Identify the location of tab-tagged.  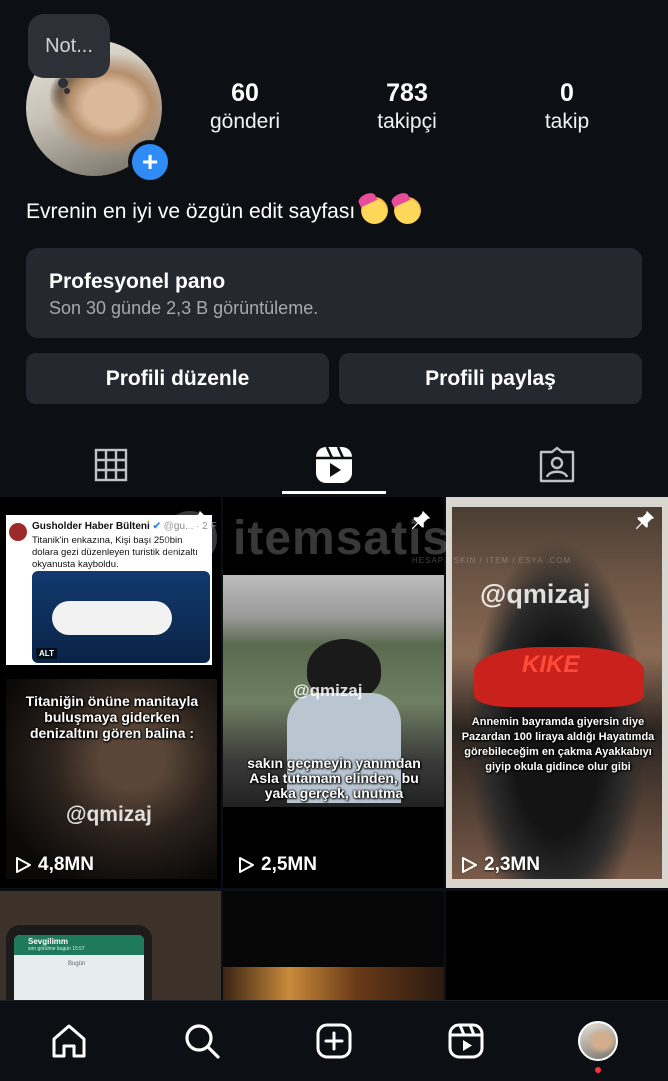
(557, 465).